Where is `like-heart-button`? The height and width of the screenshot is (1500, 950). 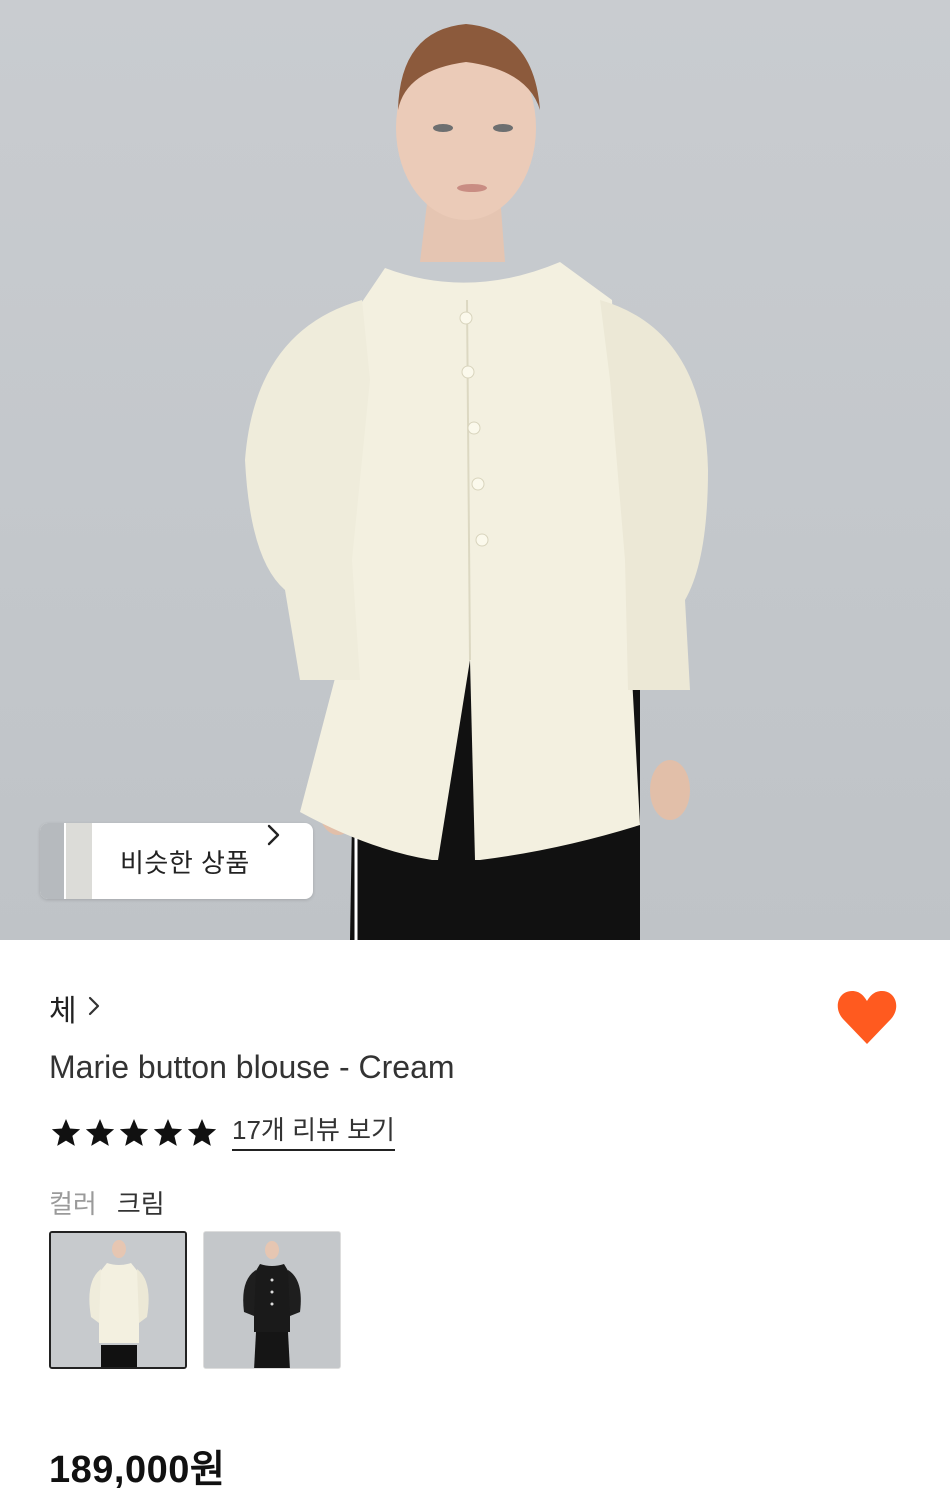
like-heart-button is located at coordinates (867, 1017).